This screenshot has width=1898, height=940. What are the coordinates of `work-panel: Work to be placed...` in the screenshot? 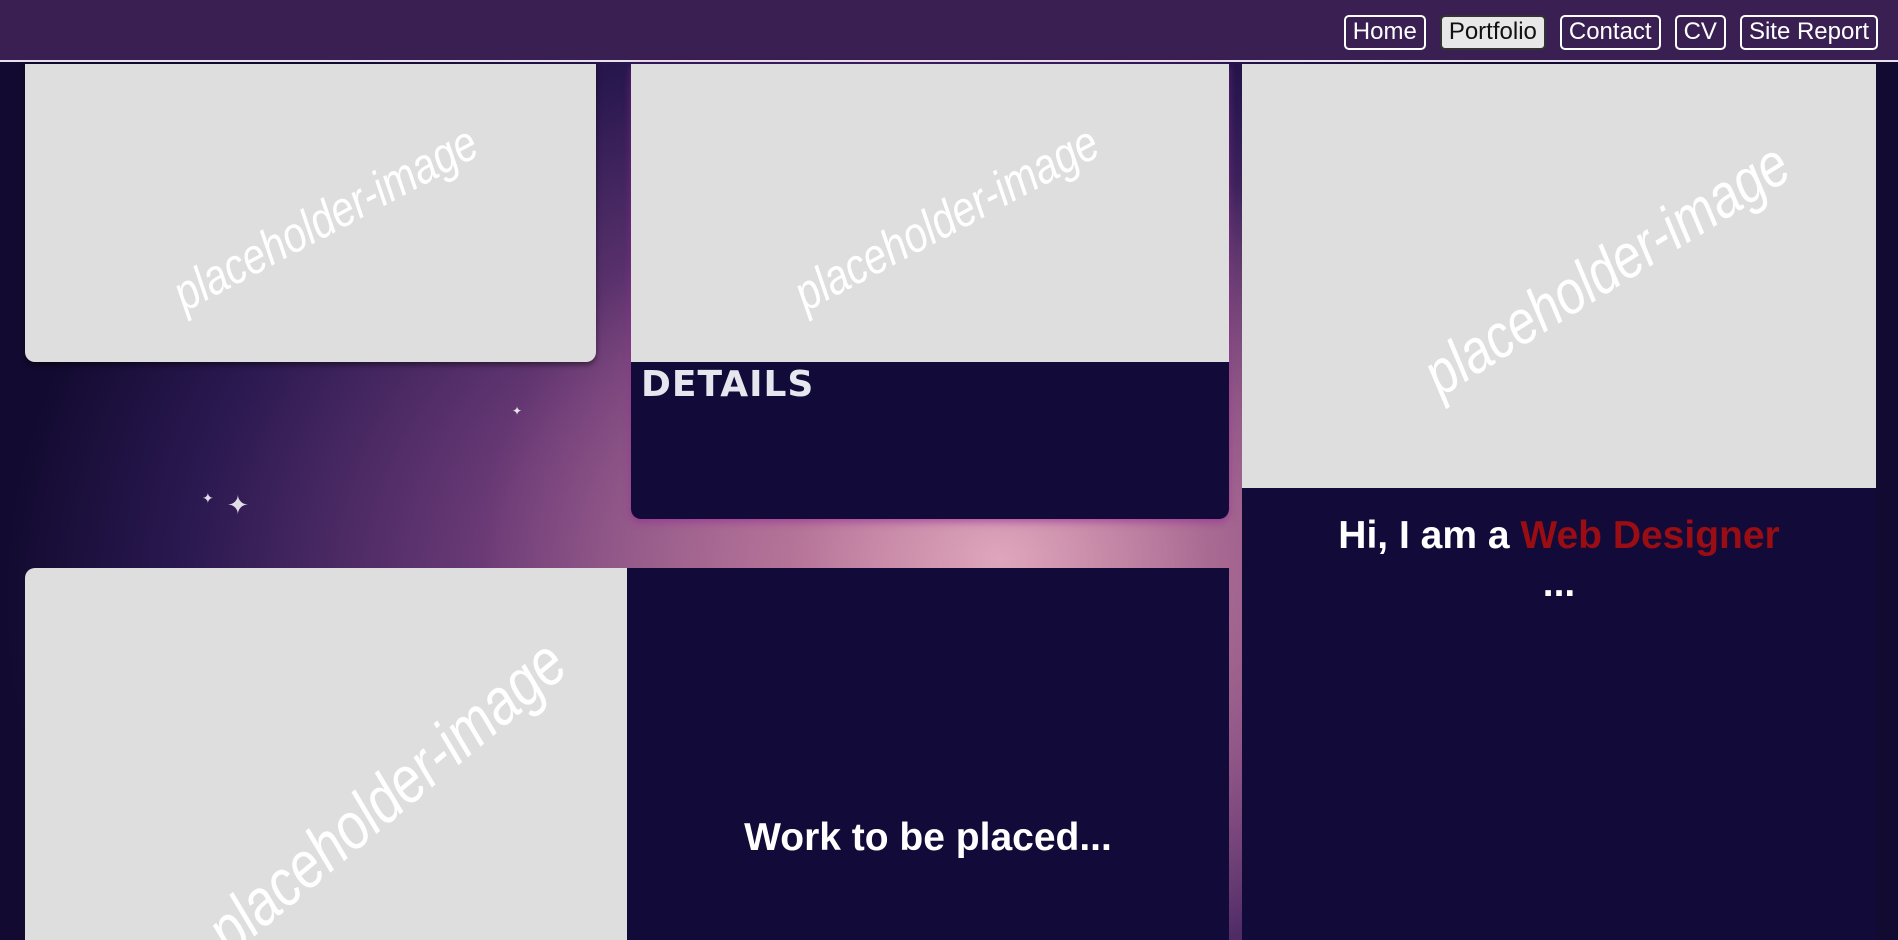 It's located at (928, 754).